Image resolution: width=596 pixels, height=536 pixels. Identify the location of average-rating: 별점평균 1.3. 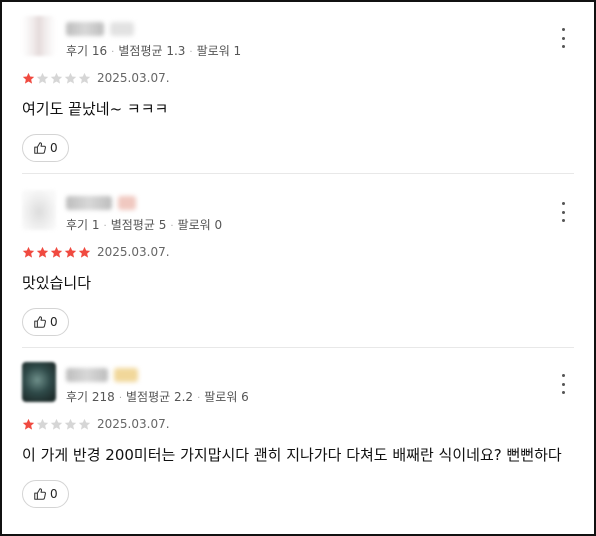
(152, 51).